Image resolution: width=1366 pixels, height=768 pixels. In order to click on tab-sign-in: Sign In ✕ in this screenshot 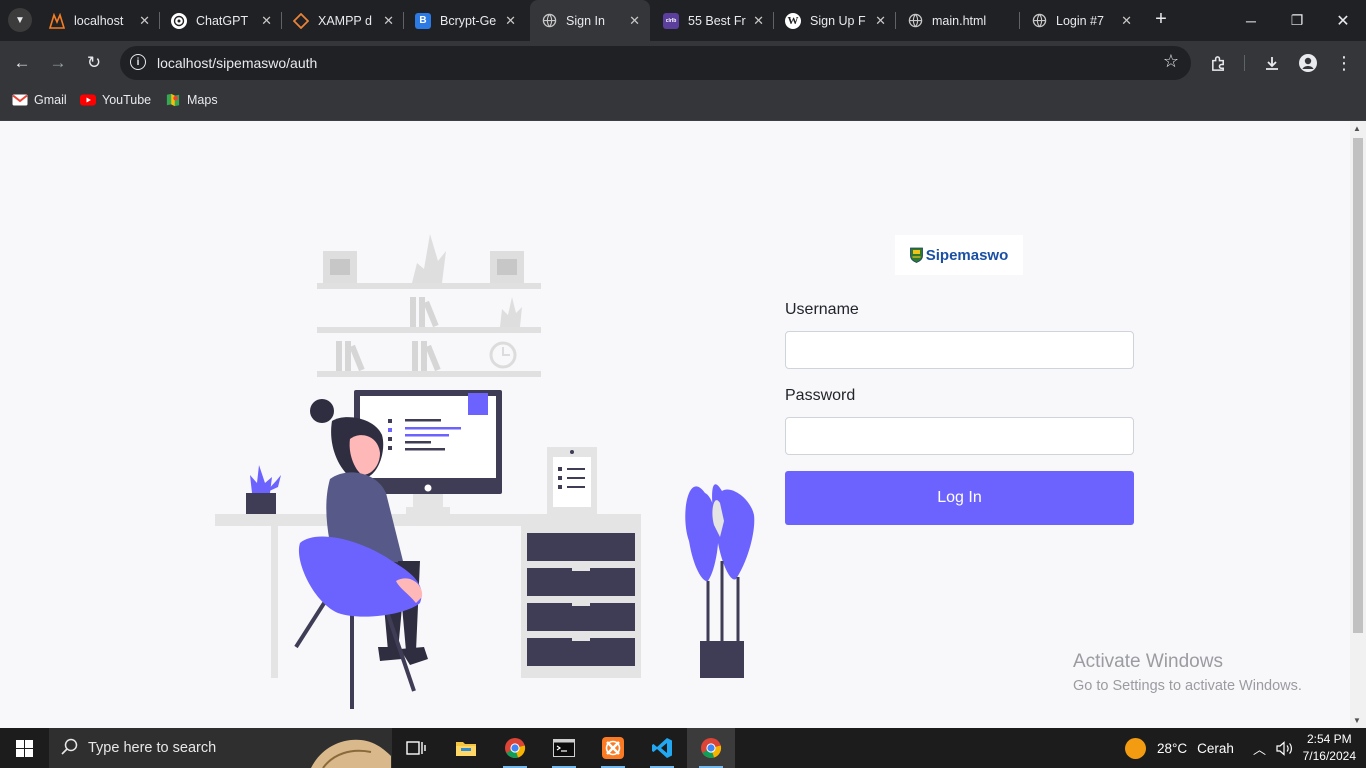, I will do `click(590, 20)`.